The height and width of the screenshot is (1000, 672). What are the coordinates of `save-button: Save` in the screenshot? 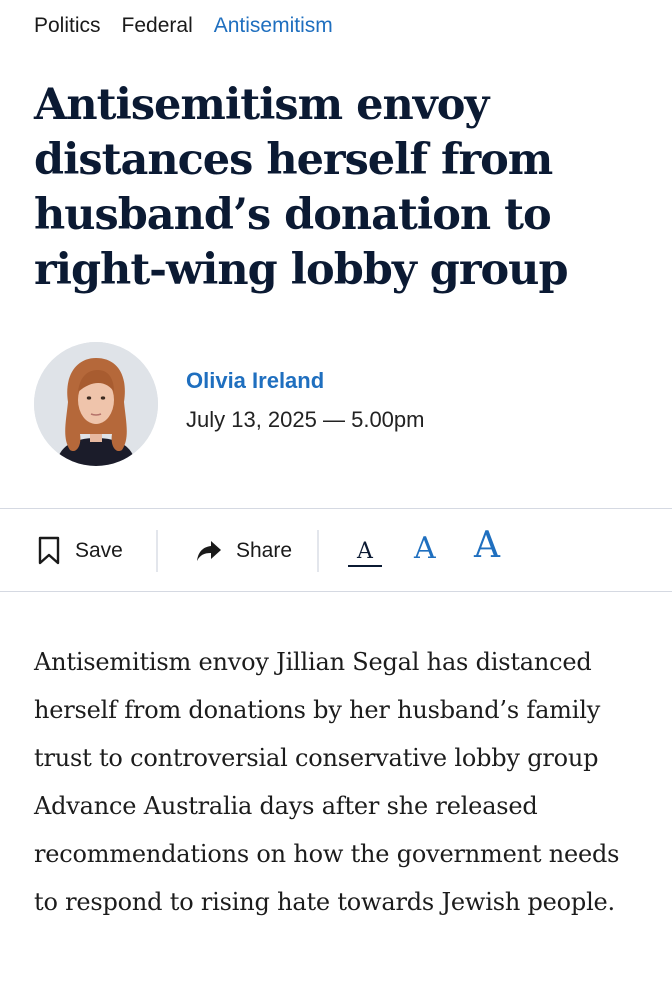 It's located at (80, 551).